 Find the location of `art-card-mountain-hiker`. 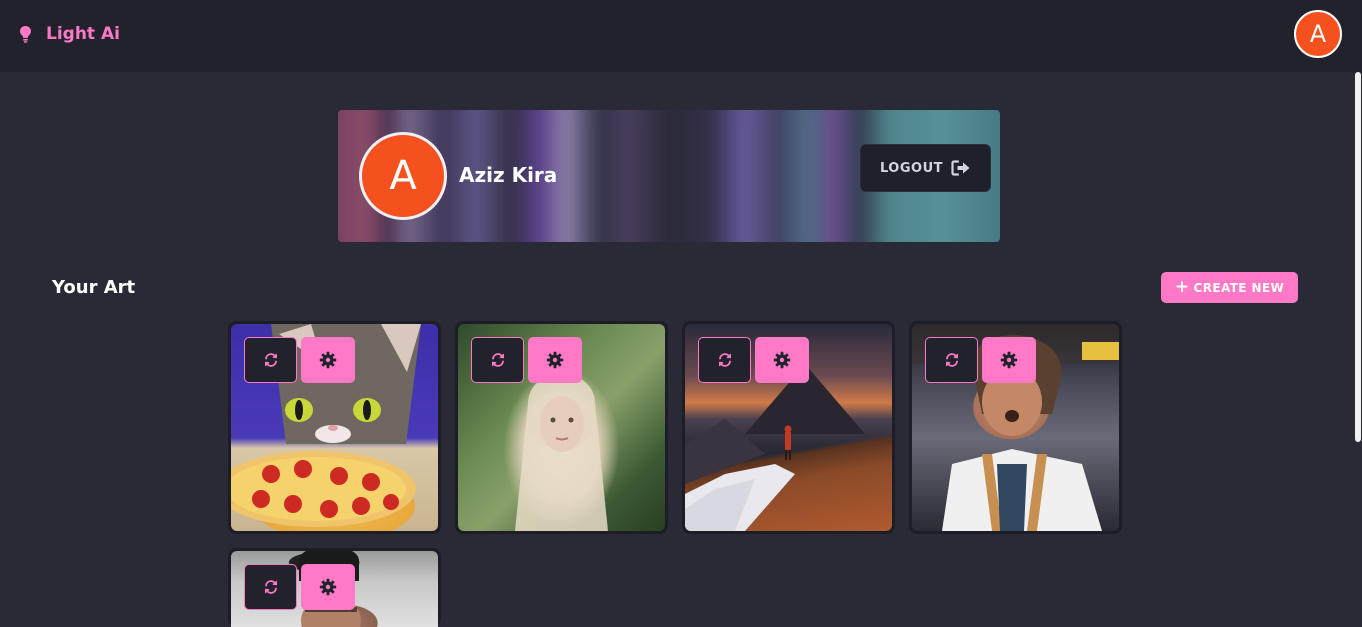

art-card-mountain-hiker is located at coordinates (788, 427).